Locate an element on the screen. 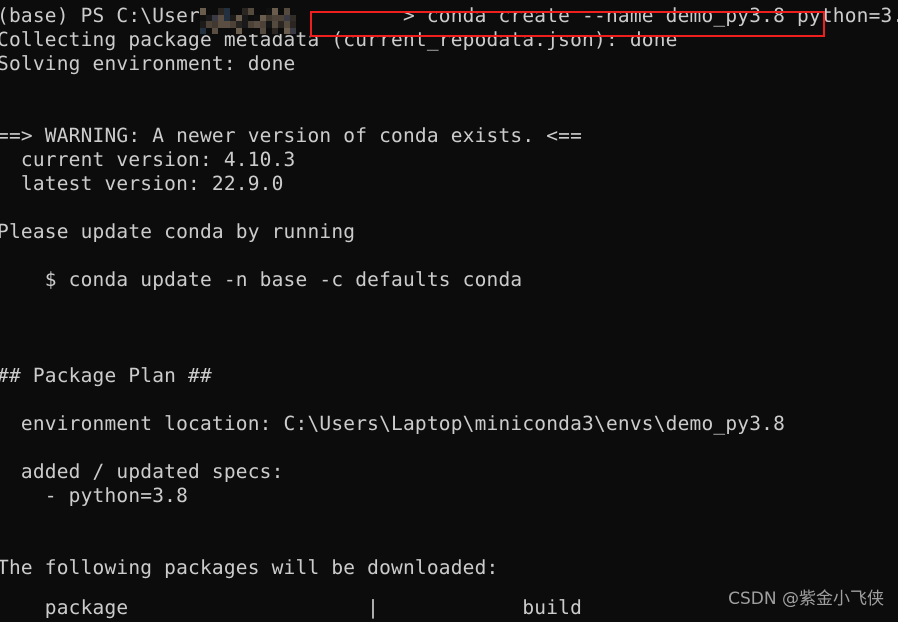 This screenshot has height=622, width=898. csdn-watermark: CSDN @紫金小飞侠 is located at coordinates (806, 599).